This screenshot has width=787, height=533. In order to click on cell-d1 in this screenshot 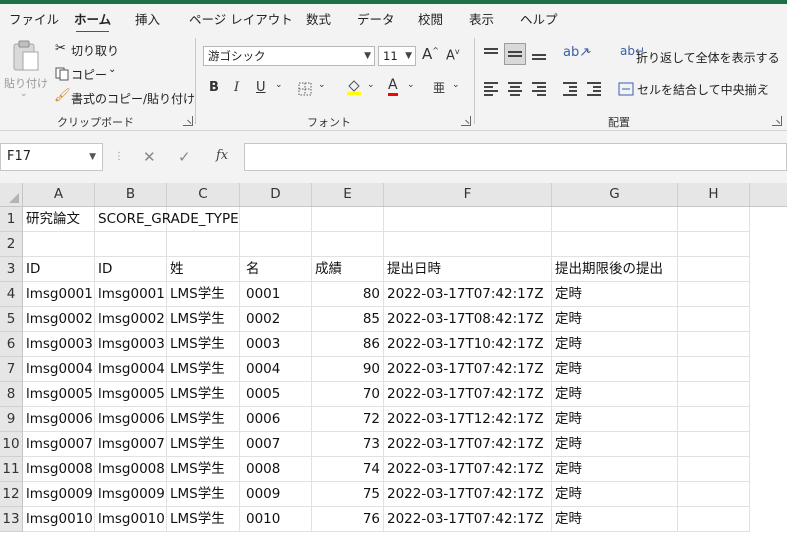, I will do `click(276, 219)`.